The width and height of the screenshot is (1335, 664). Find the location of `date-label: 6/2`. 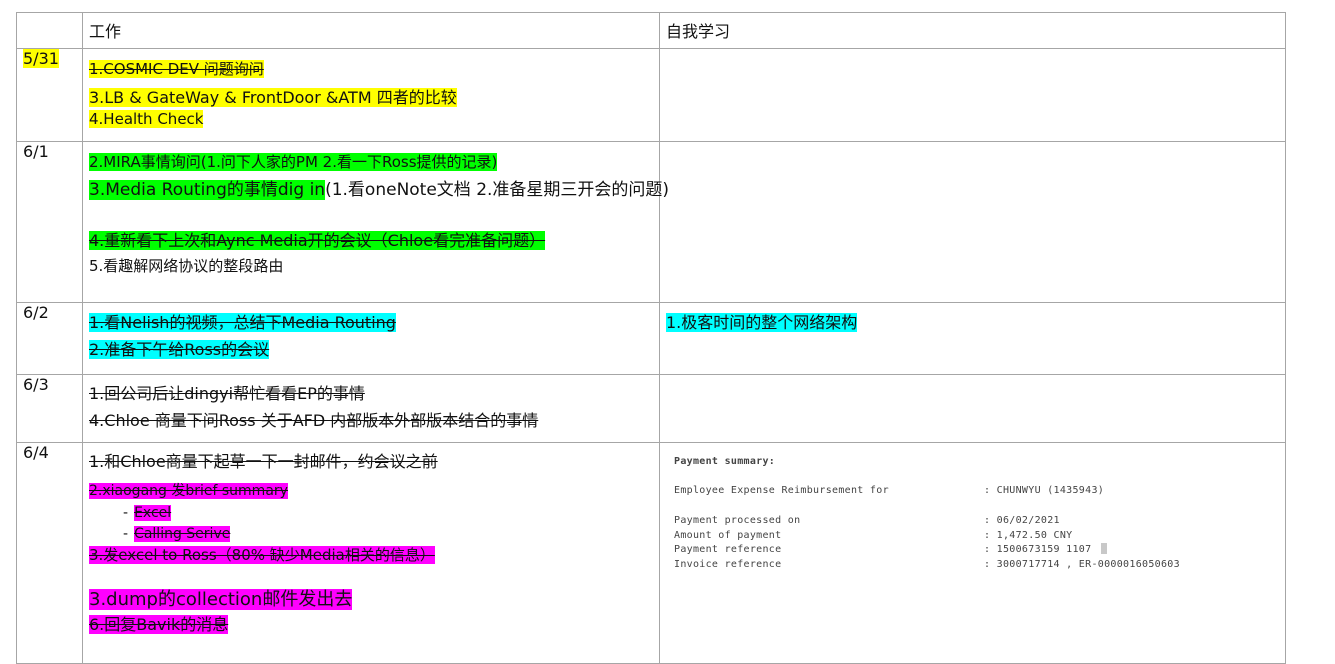

date-label: 6/2 is located at coordinates (36, 312).